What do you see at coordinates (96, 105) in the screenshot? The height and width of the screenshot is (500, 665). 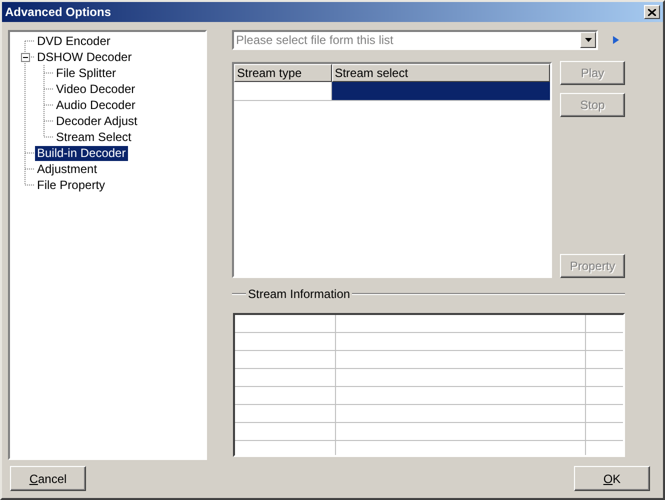 I see `tree-item: Audio Decoder` at bounding box center [96, 105].